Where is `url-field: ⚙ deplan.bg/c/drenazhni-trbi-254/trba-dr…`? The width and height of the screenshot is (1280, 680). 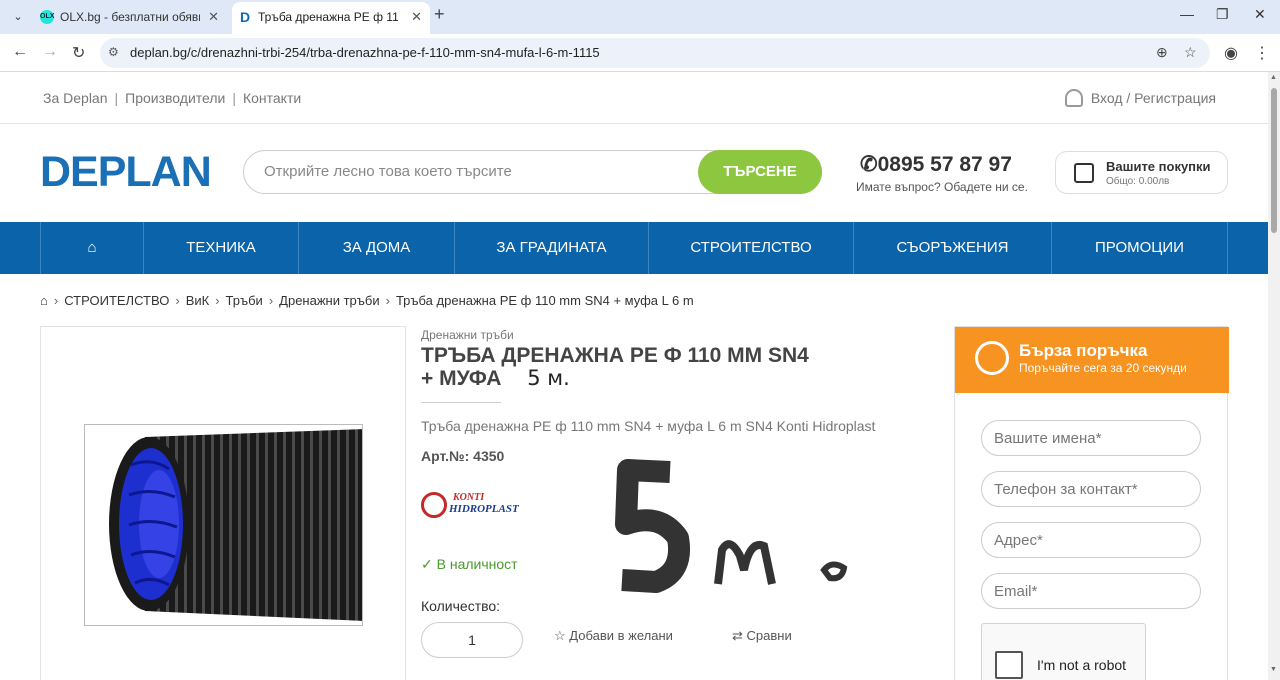
url-field: ⚙ deplan.bg/c/drenazhni-trbi-254/trba-dr… is located at coordinates (655, 53).